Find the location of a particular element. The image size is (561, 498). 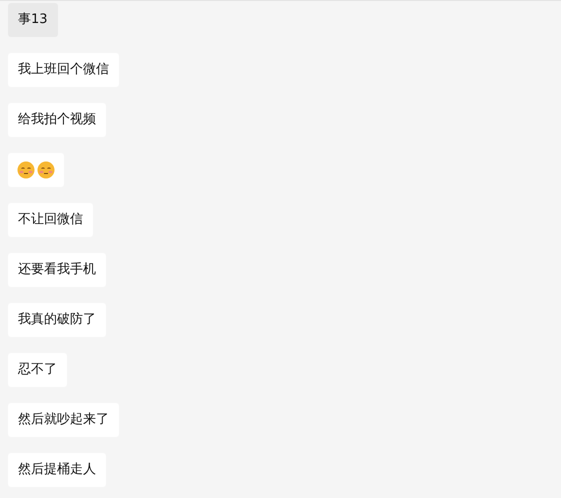

message-bubble: 还要看我手机 is located at coordinates (57, 270).